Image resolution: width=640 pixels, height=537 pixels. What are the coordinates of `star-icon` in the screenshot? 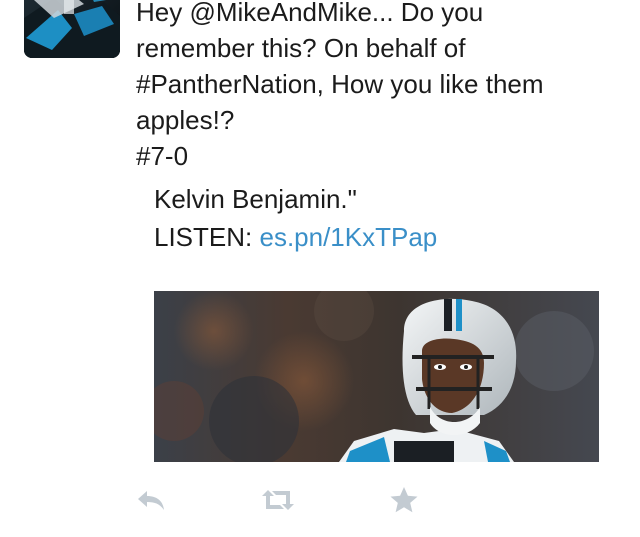 It's located at (404, 500).